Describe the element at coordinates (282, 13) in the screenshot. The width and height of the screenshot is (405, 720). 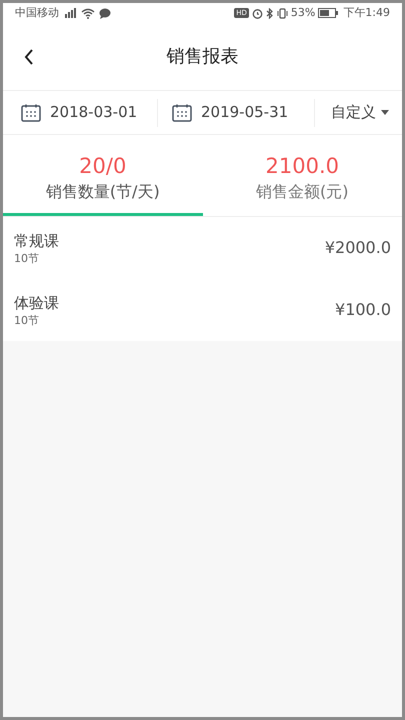
I see `vibrate-icon` at that location.